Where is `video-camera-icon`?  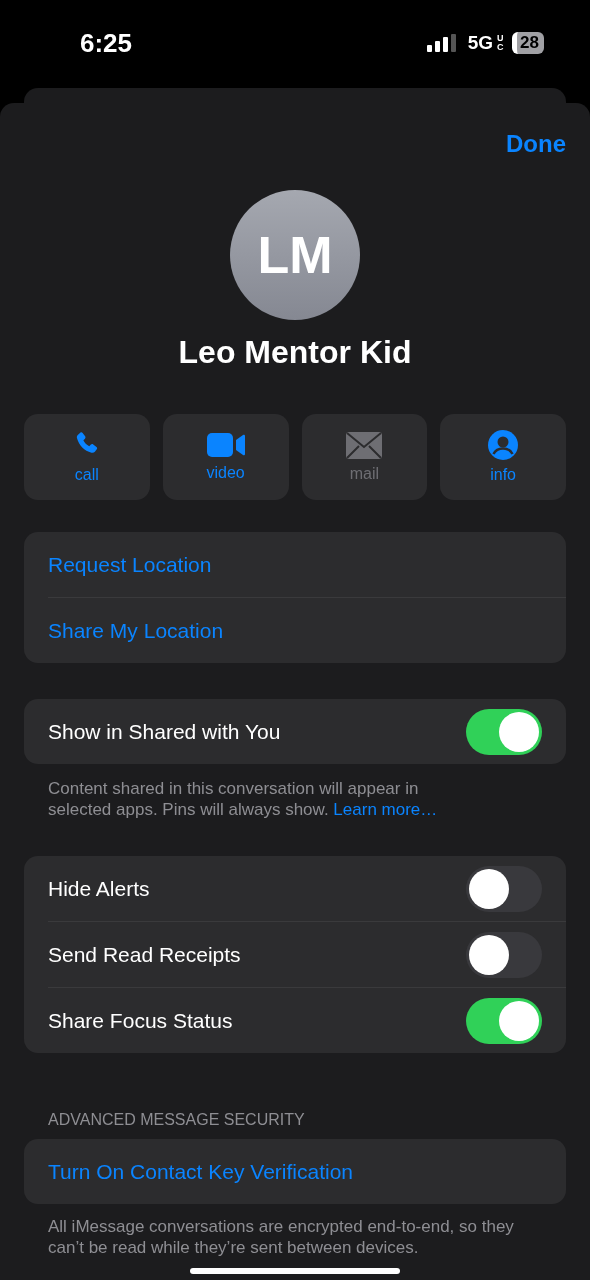 video-camera-icon is located at coordinates (225, 445).